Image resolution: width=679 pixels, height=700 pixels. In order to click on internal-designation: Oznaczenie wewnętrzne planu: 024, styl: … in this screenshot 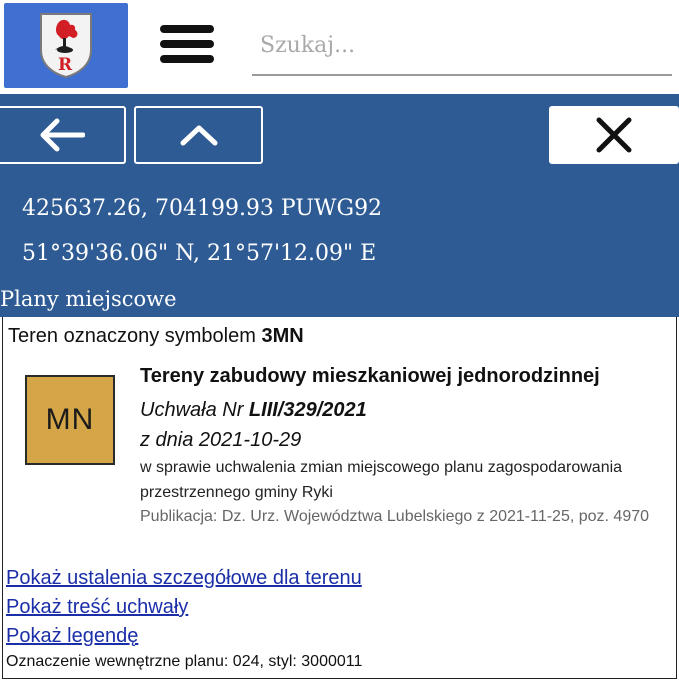, I will do `click(184, 661)`.